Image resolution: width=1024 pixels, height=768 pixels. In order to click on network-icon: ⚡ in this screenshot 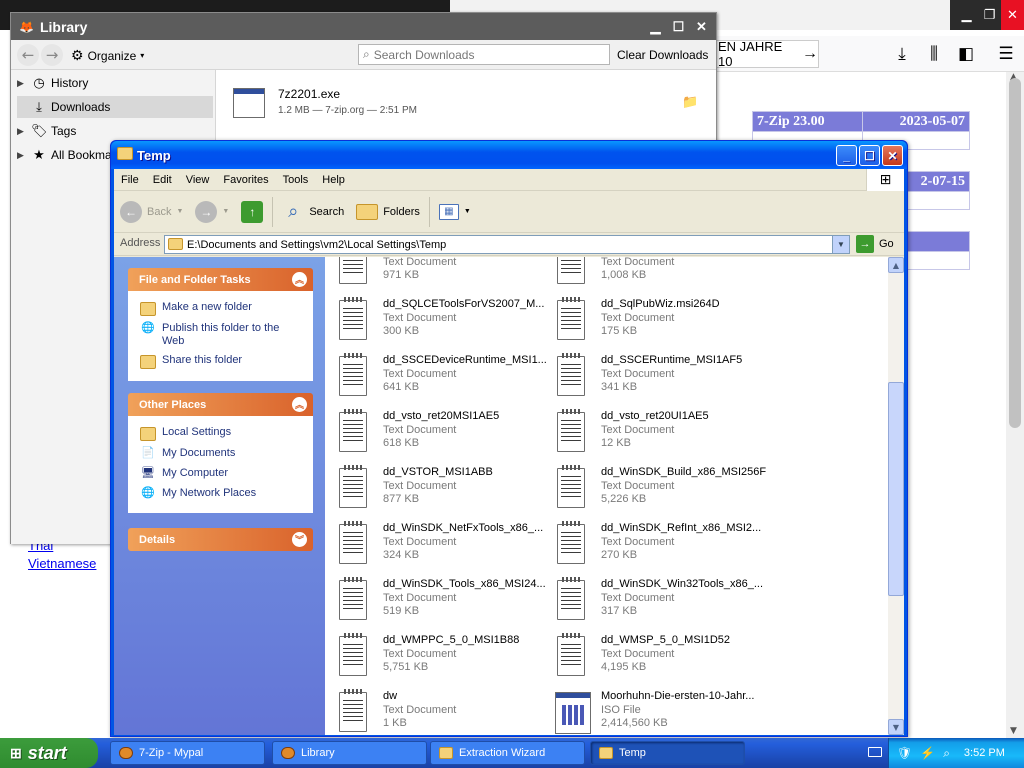, I will do `click(927, 753)`.